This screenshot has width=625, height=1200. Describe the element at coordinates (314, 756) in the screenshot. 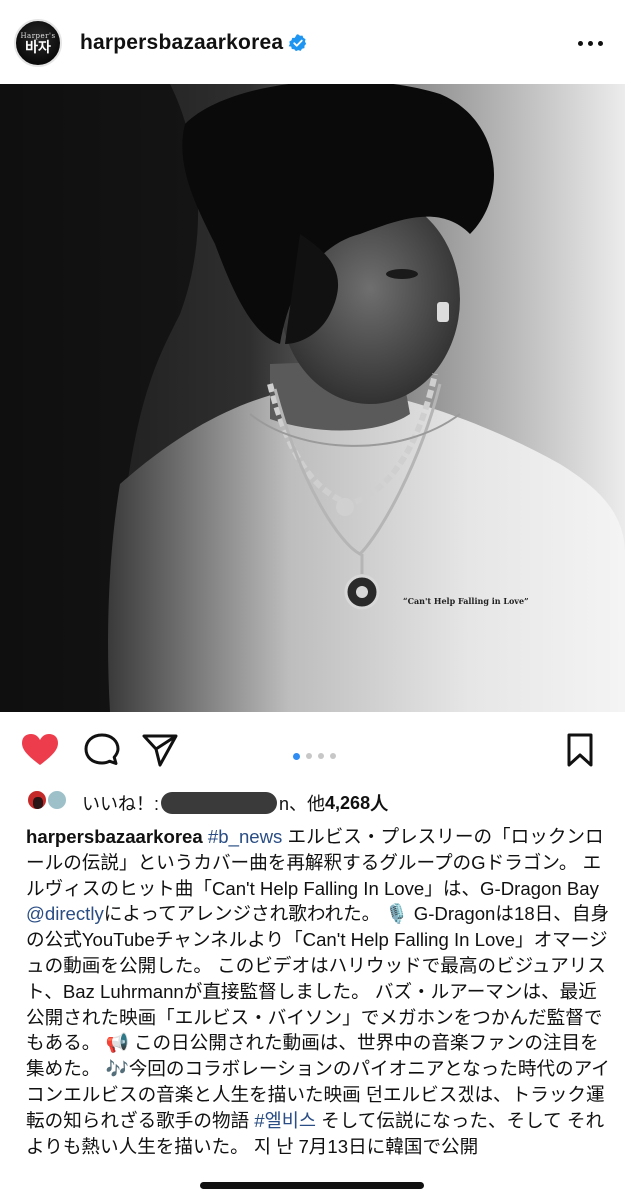

I see `carousel-indicator` at that location.